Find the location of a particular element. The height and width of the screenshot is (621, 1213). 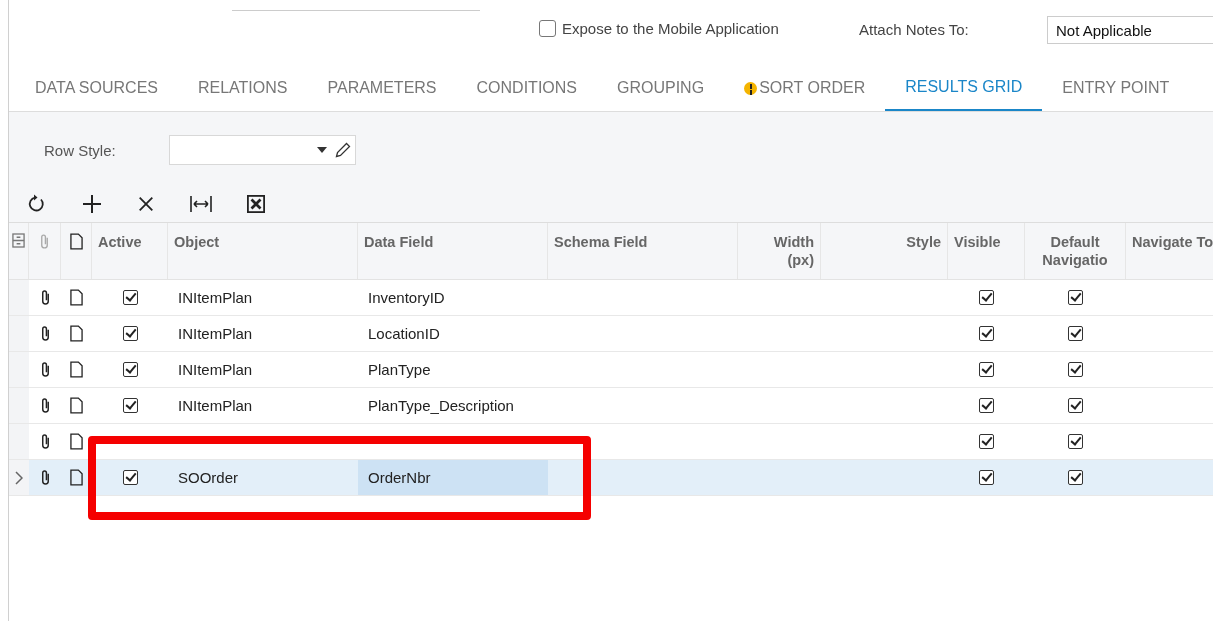

chevron-icon is located at coordinates (19, 477).